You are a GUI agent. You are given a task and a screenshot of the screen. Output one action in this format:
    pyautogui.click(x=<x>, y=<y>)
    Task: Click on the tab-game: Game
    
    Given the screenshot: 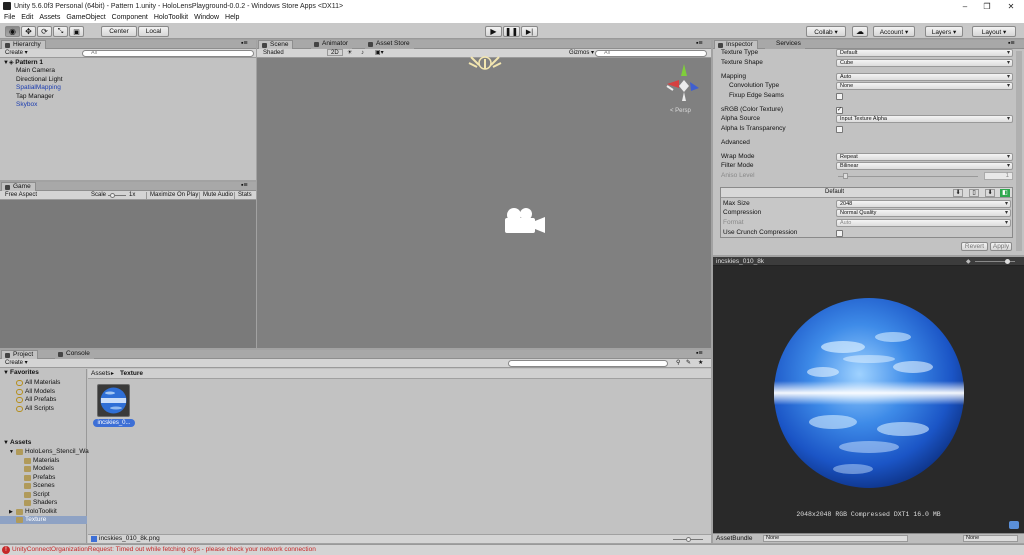 What is the action you would take?
    pyautogui.click(x=18, y=186)
    